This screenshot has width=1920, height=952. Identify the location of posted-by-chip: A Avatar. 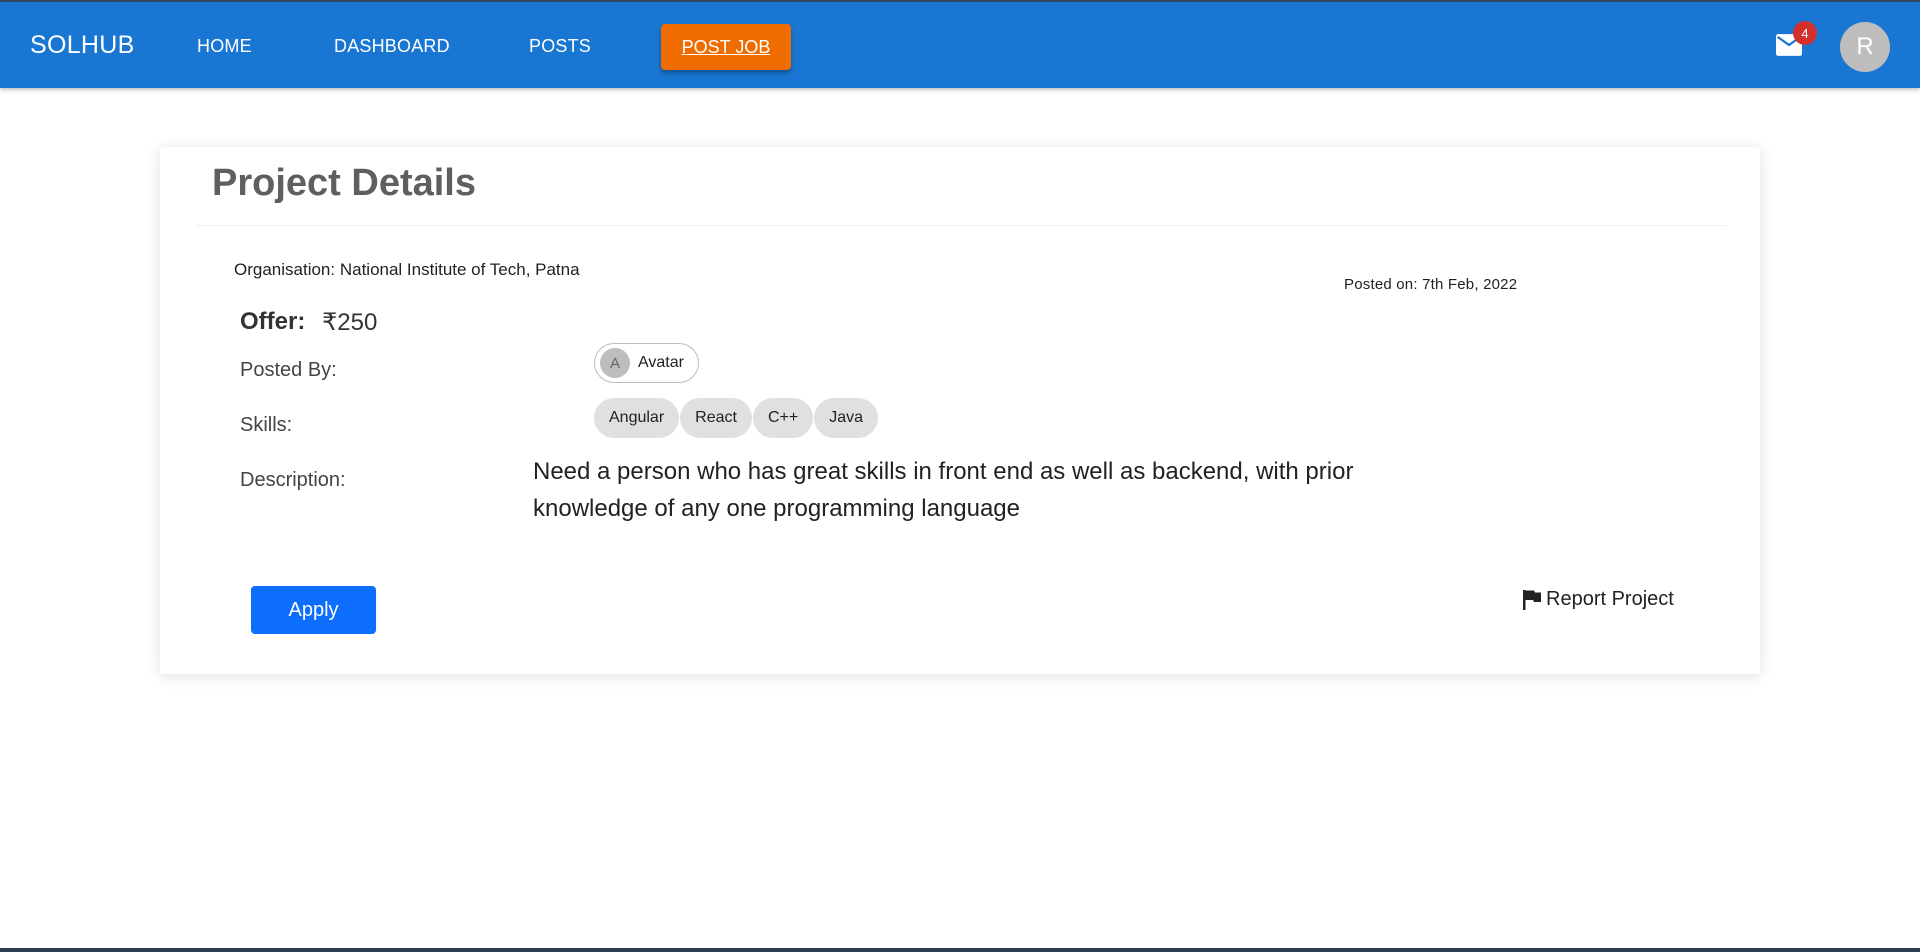
(646, 363).